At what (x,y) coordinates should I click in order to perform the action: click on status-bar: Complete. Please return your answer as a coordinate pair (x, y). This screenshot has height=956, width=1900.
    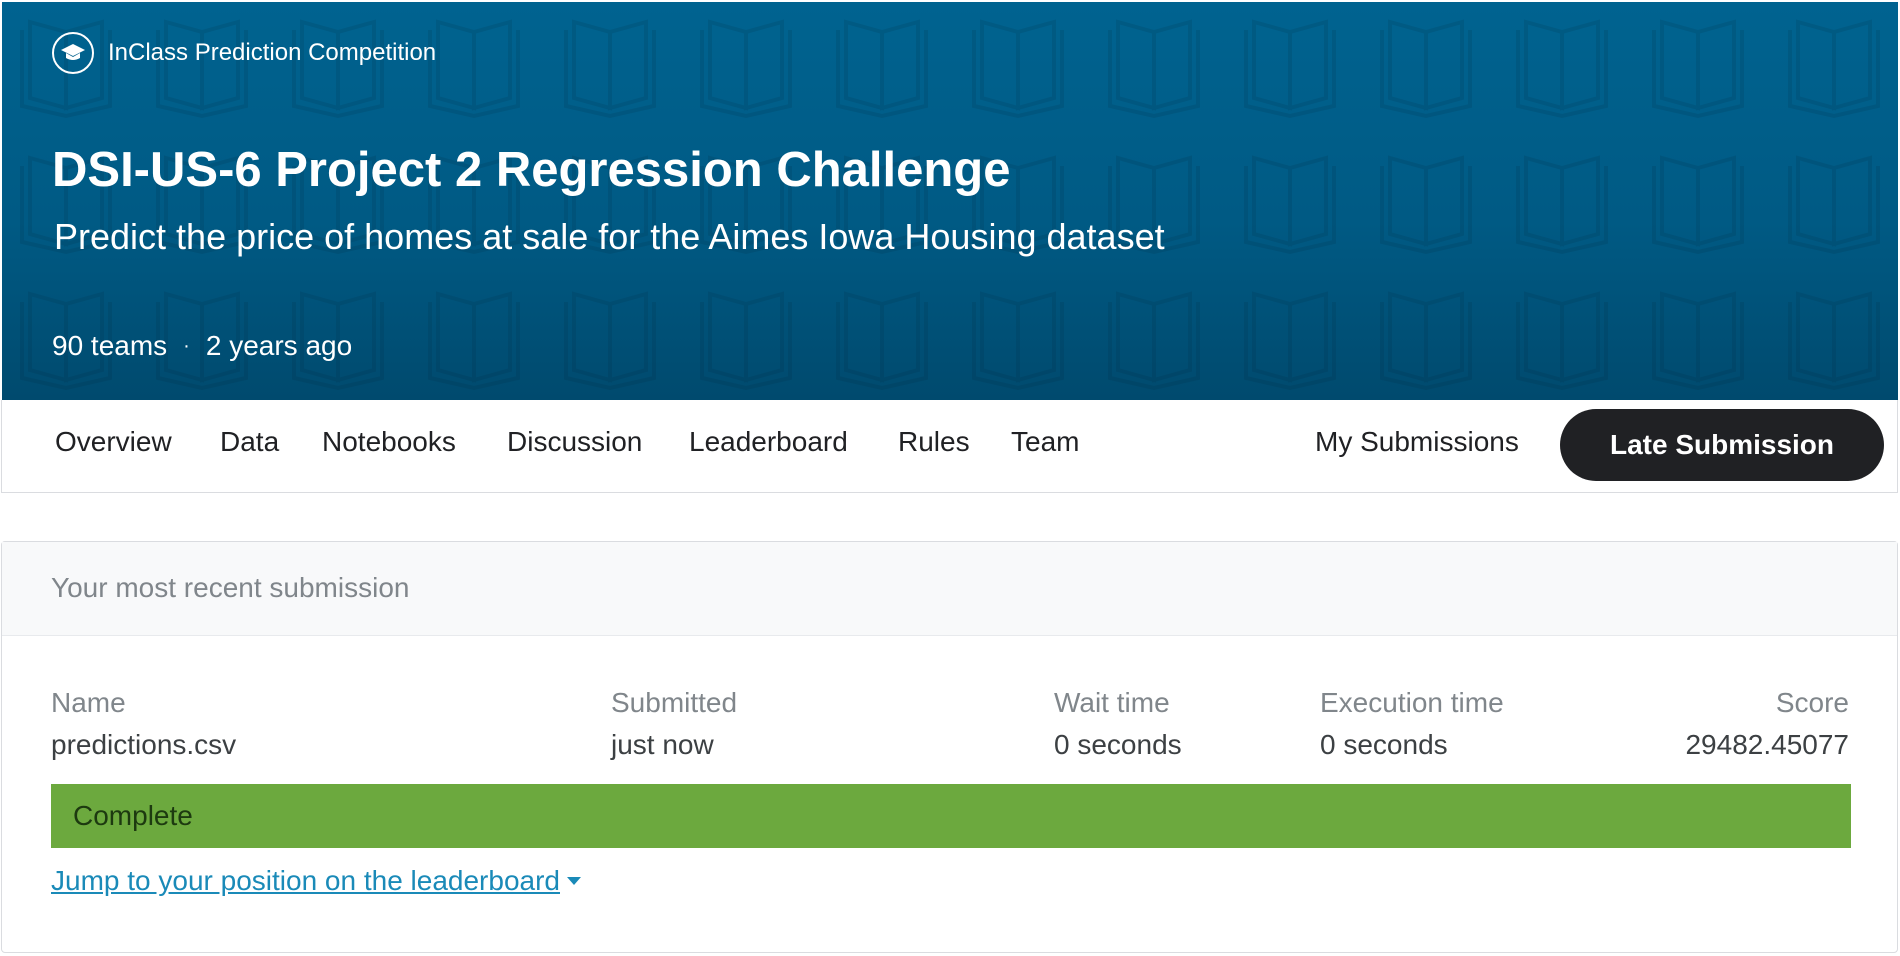
    Looking at the image, I should click on (951, 816).